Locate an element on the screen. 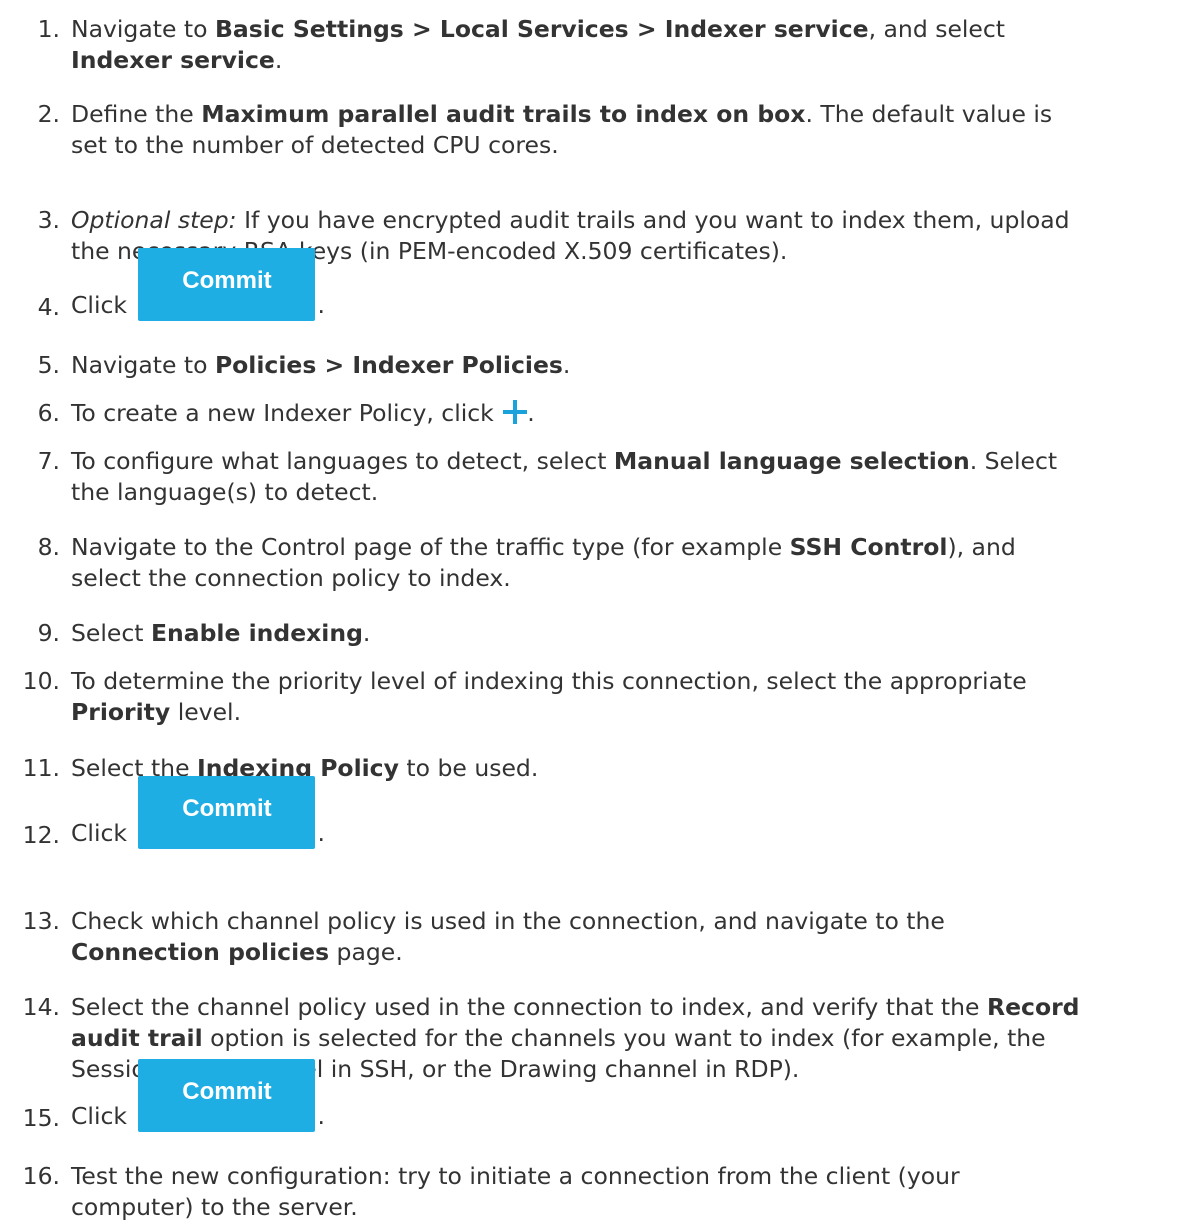 This screenshot has height=1227, width=1191. text-run: . The default value is is located at coordinates (929, 114).